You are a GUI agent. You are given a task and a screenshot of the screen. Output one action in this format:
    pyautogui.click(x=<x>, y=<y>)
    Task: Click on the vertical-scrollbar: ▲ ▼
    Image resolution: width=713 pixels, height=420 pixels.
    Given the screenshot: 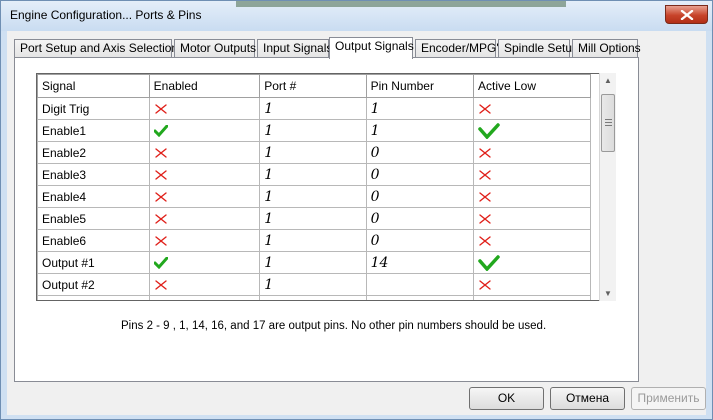 What is the action you would take?
    pyautogui.click(x=607, y=187)
    